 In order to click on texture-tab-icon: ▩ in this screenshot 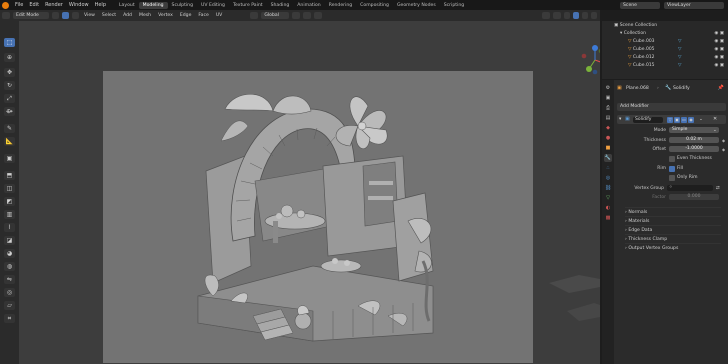, I will do `click(608, 218)`.